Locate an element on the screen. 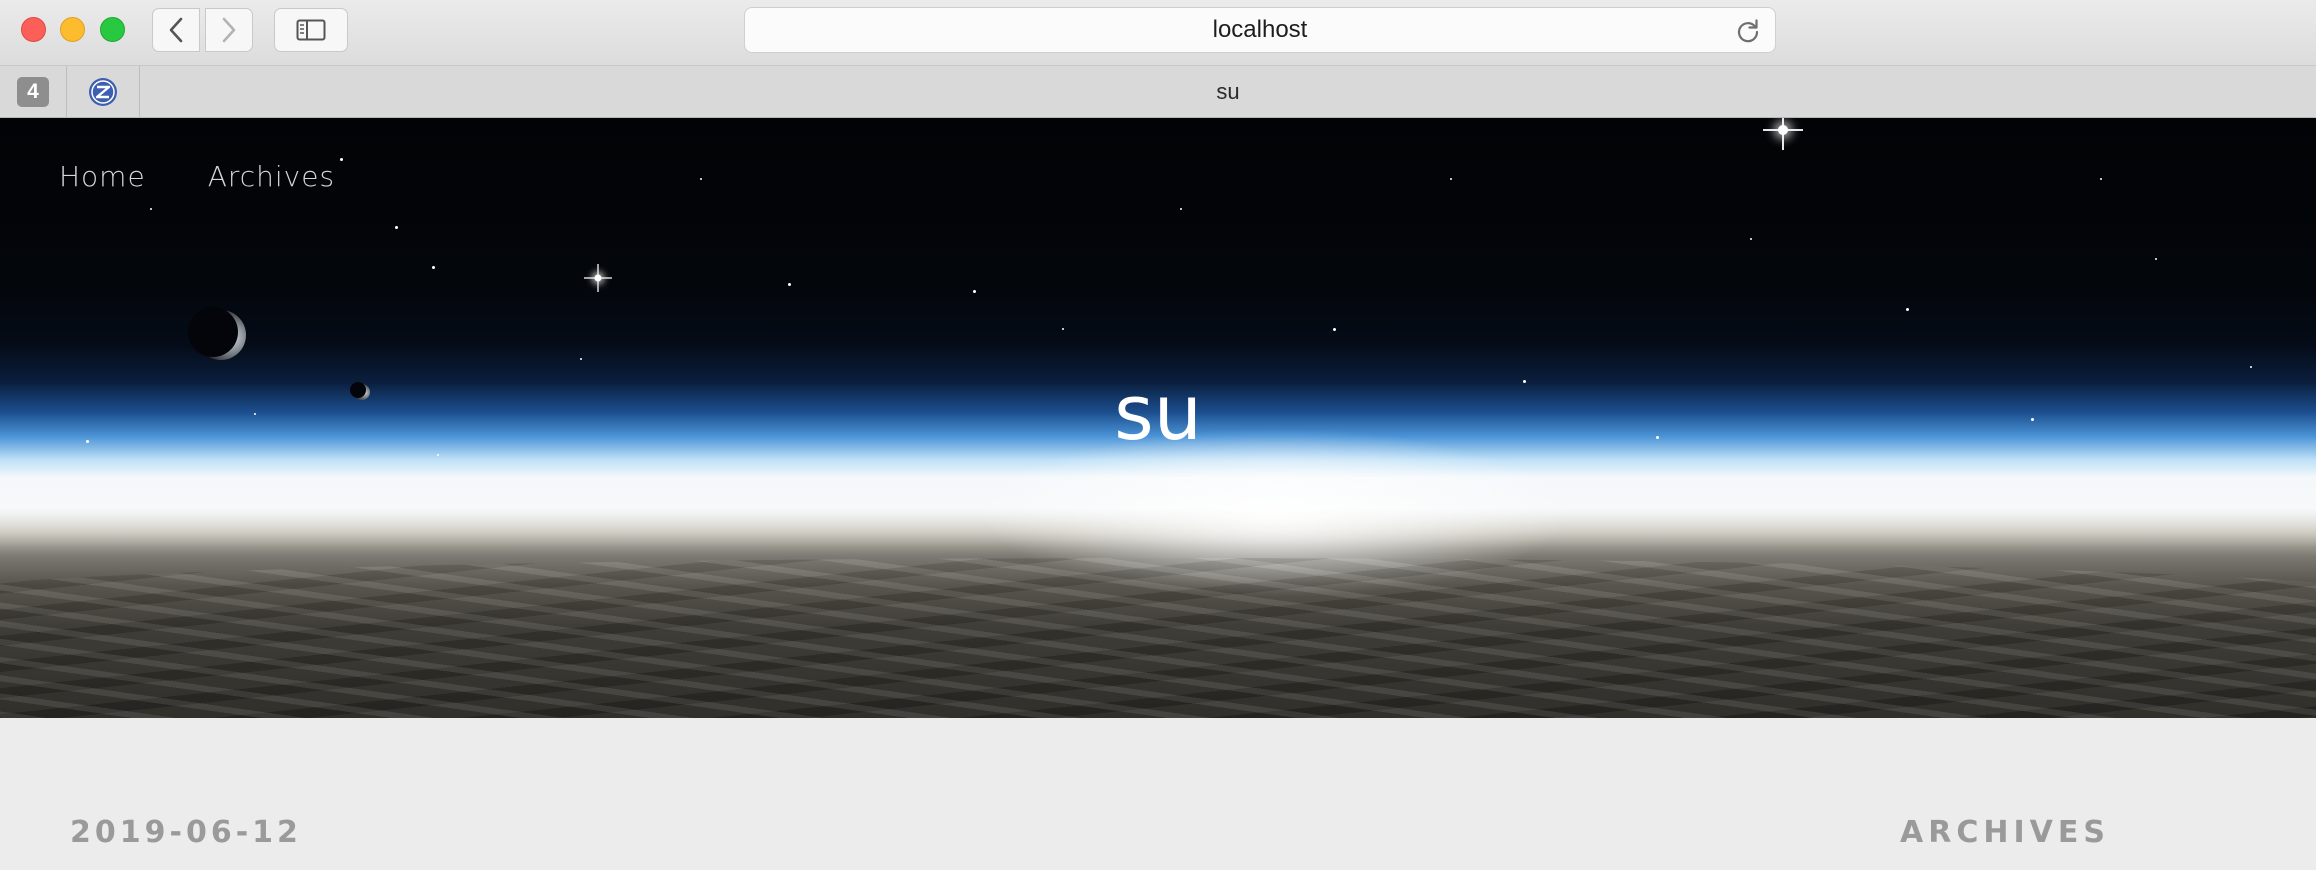 Image resolution: width=2316 pixels, height=870 pixels. back-button is located at coordinates (176, 30).